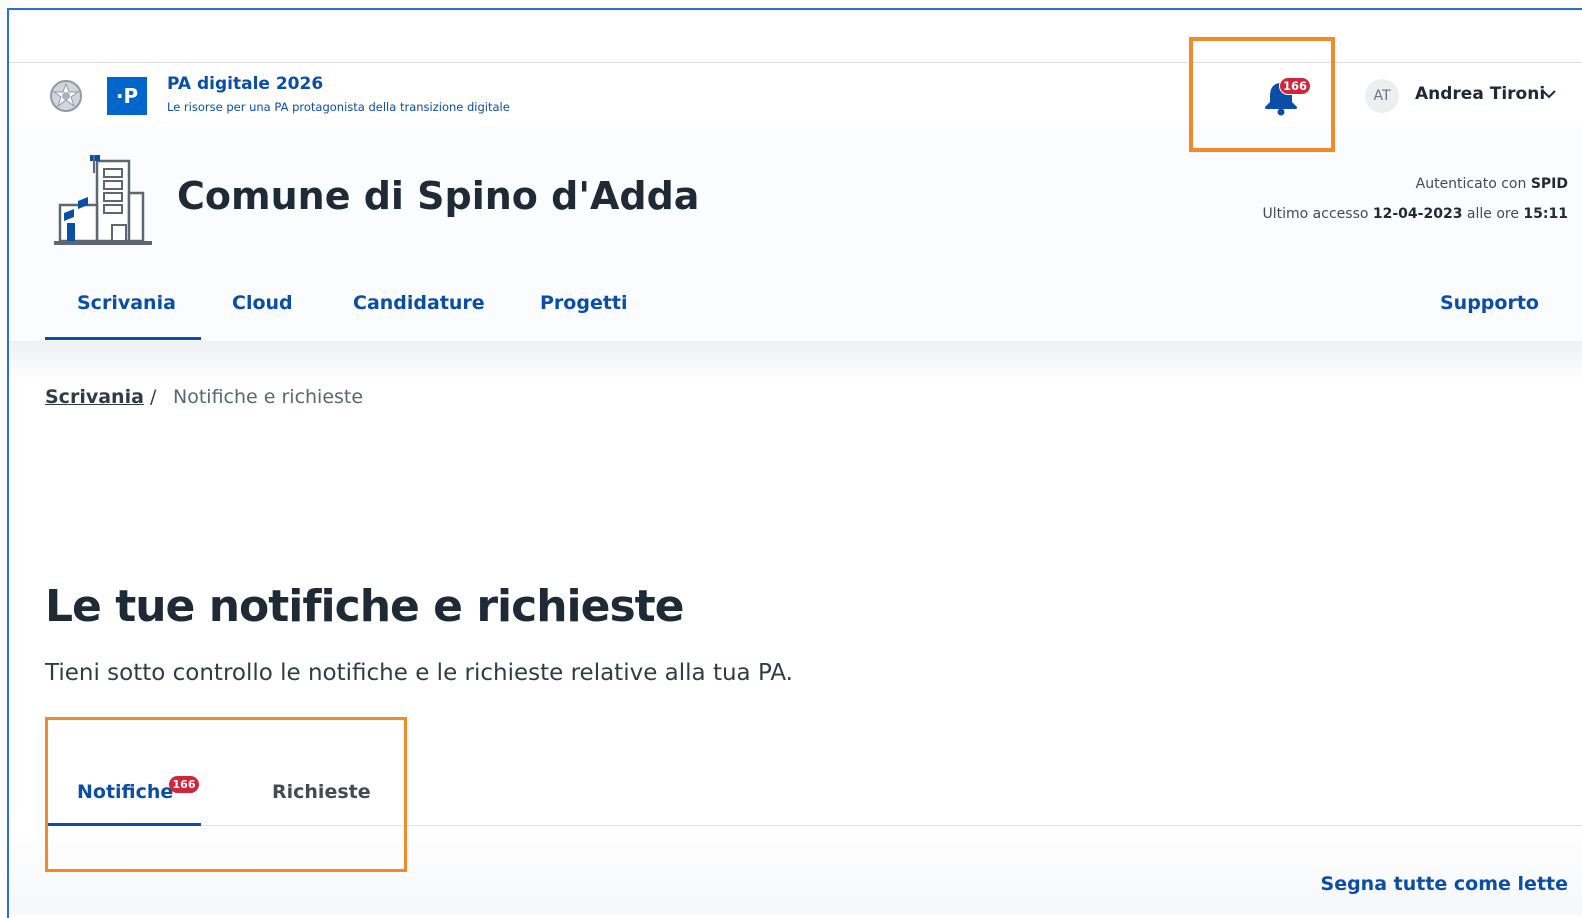 This screenshot has height=918, width=1582. Describe the element at coordinates (1444, 884) in the screenshot. I see `mark-all-read-button: Segna tutte come lette` at that location.